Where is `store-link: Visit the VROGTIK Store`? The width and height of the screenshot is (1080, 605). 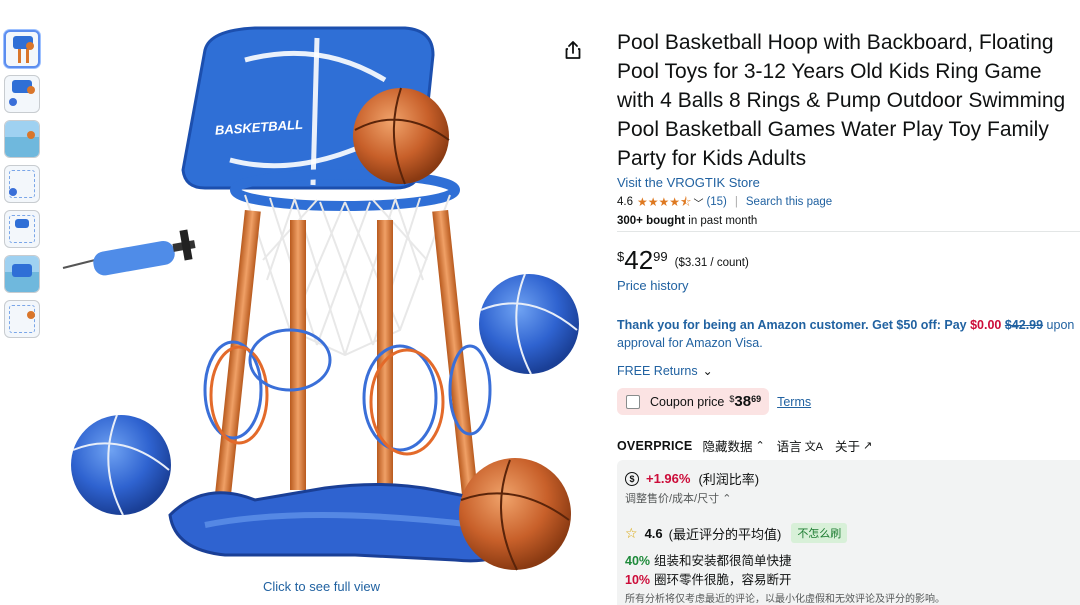 store-link: Visit the VROGTIK Store is located at coordinates (847, 182).